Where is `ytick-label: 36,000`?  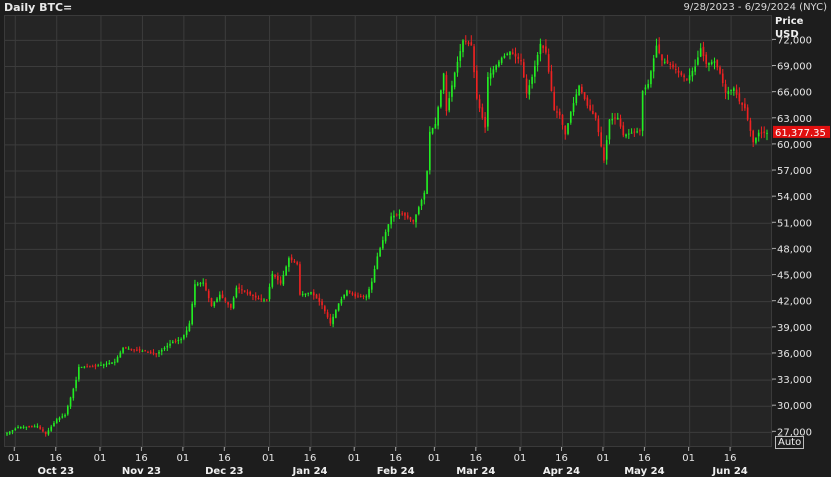
ytick-label: 36,000 is located at coordinates (794, 354).